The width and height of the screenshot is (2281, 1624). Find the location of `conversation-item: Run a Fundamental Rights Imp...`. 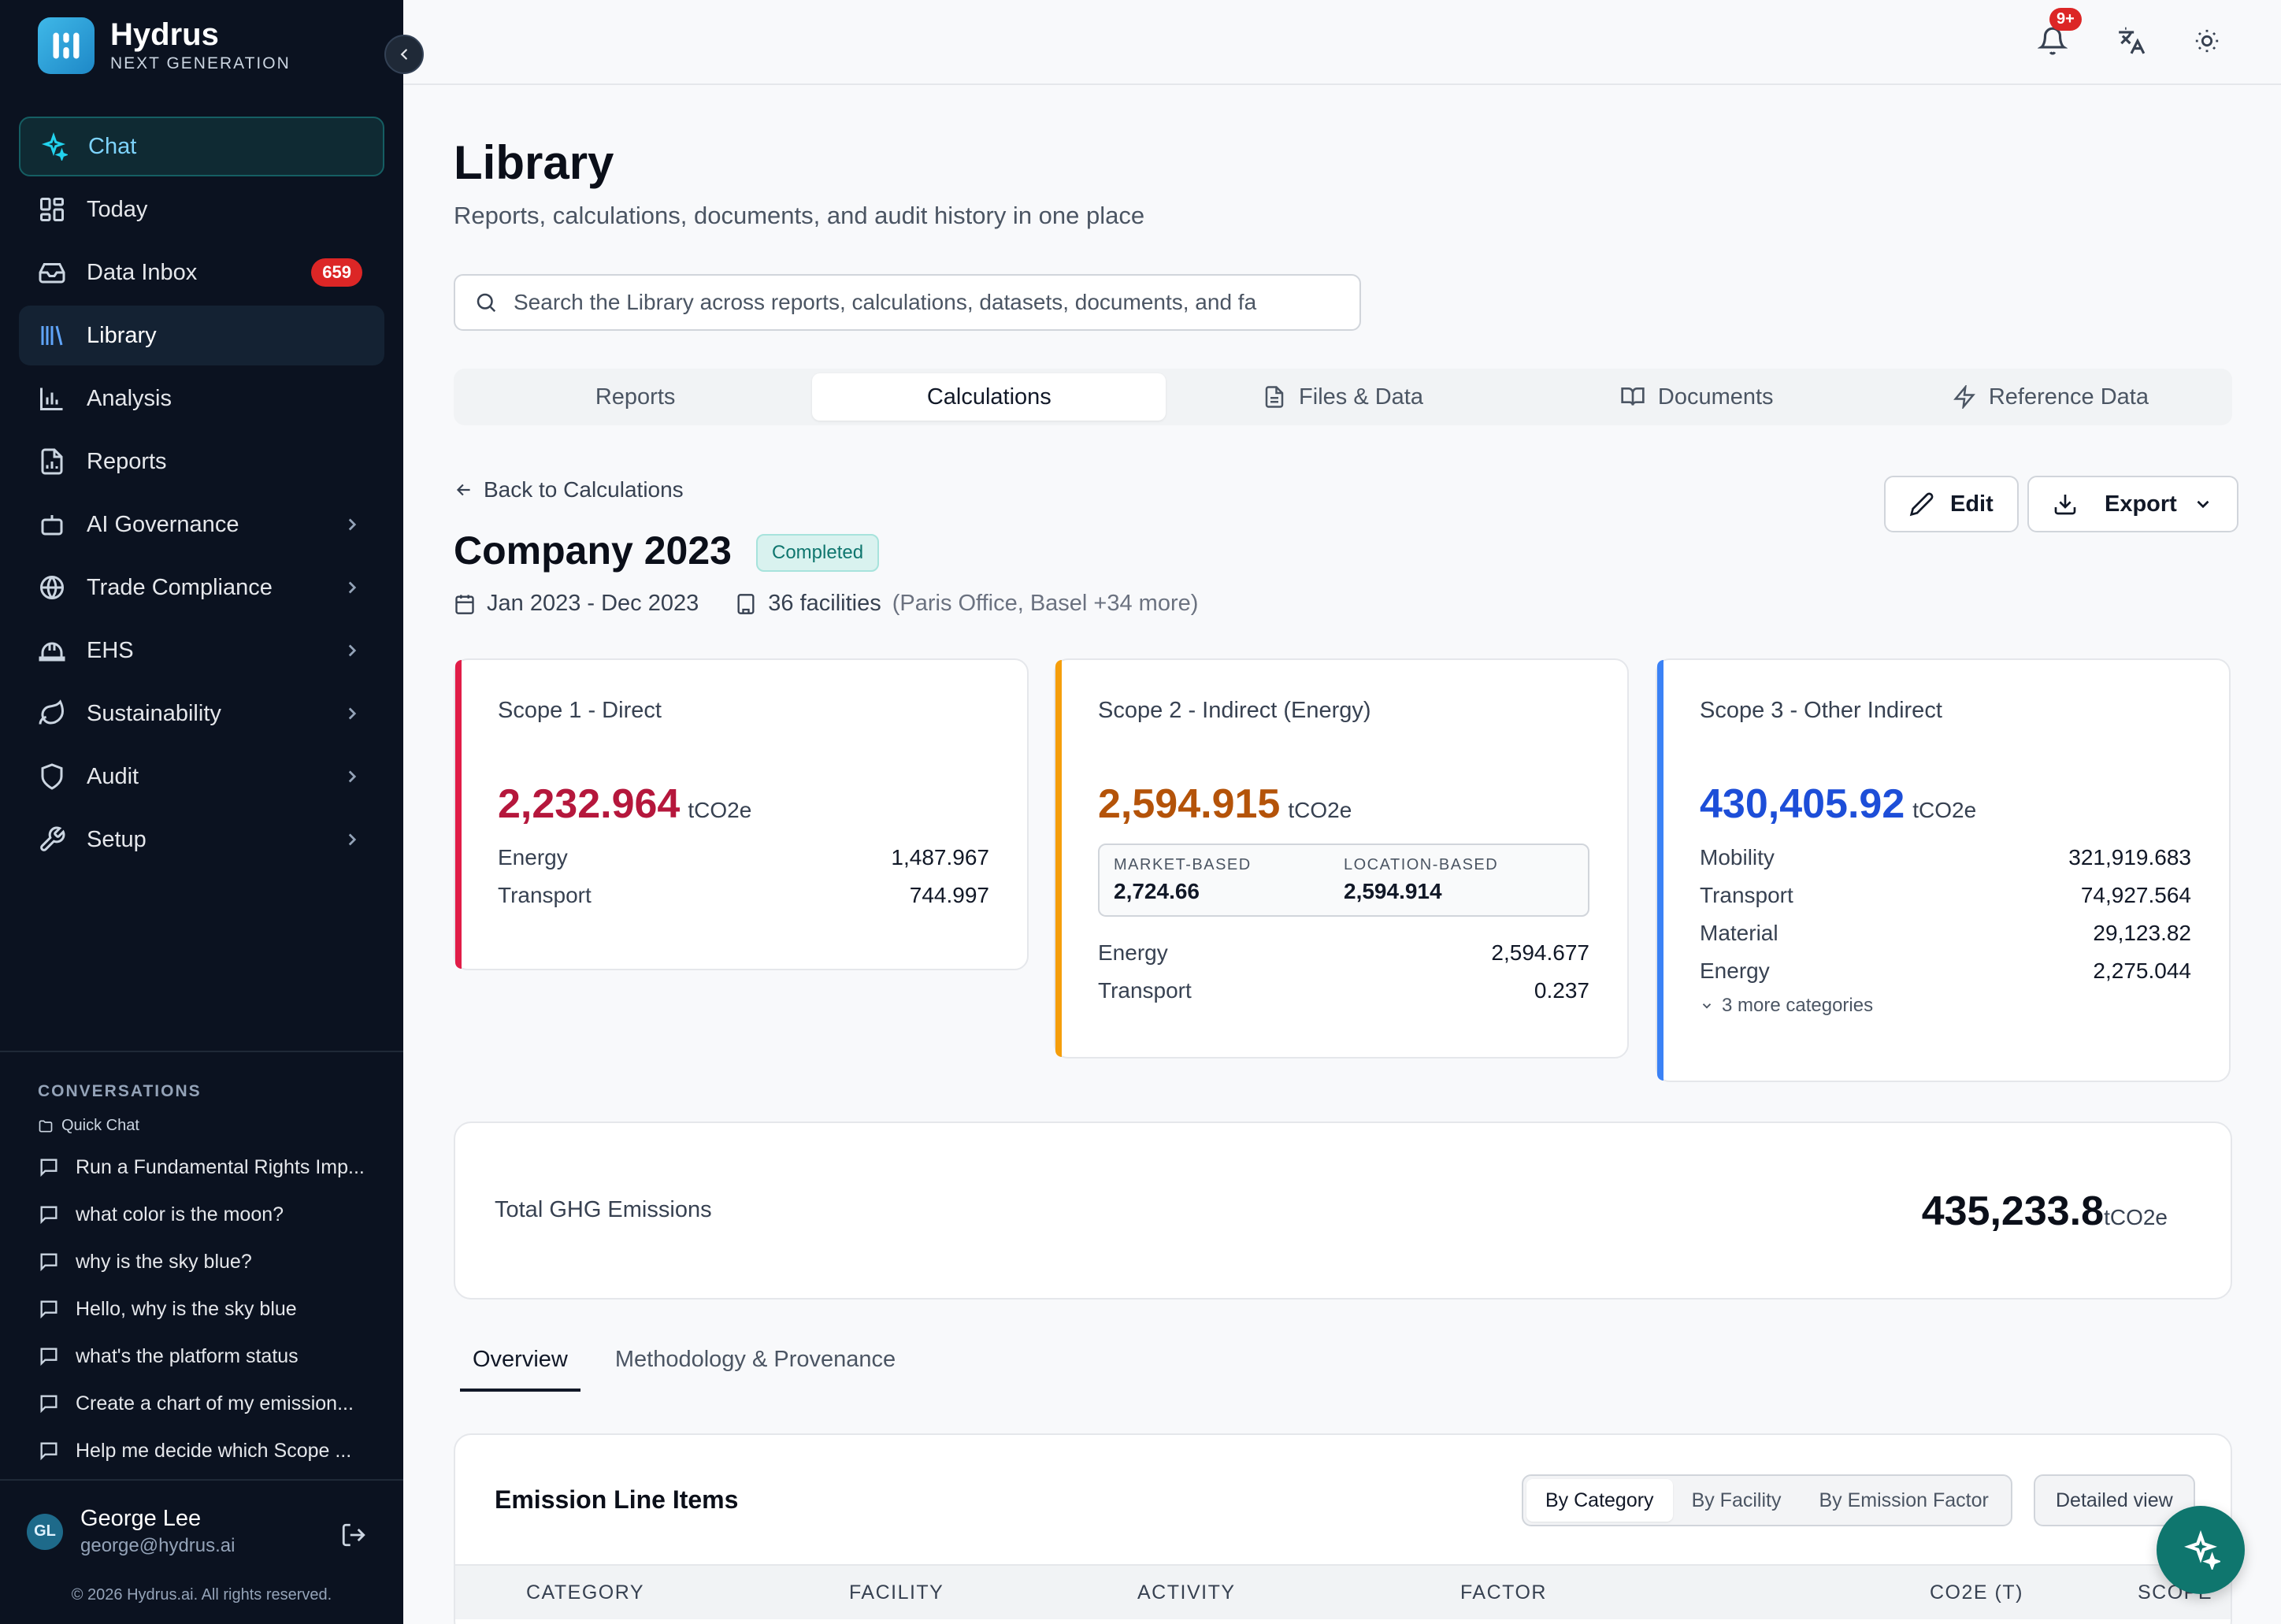

conversation-item: Run a Fundamental Rights Imp... is located at coordinates (204, 1167).